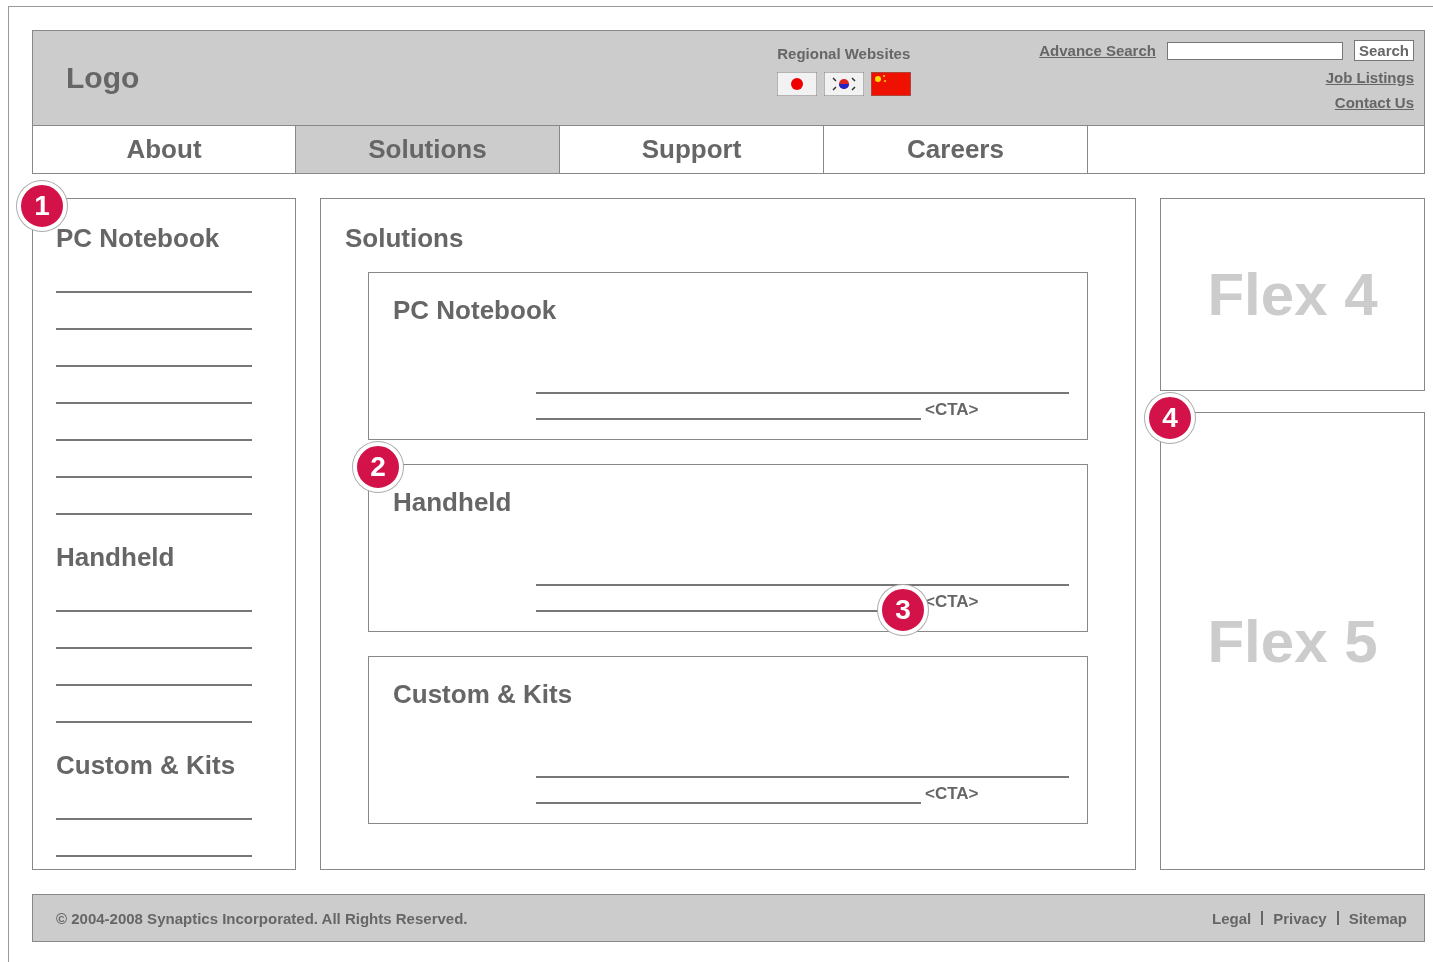  I want to click on header-link: Contact Us, so click(1374, 102).